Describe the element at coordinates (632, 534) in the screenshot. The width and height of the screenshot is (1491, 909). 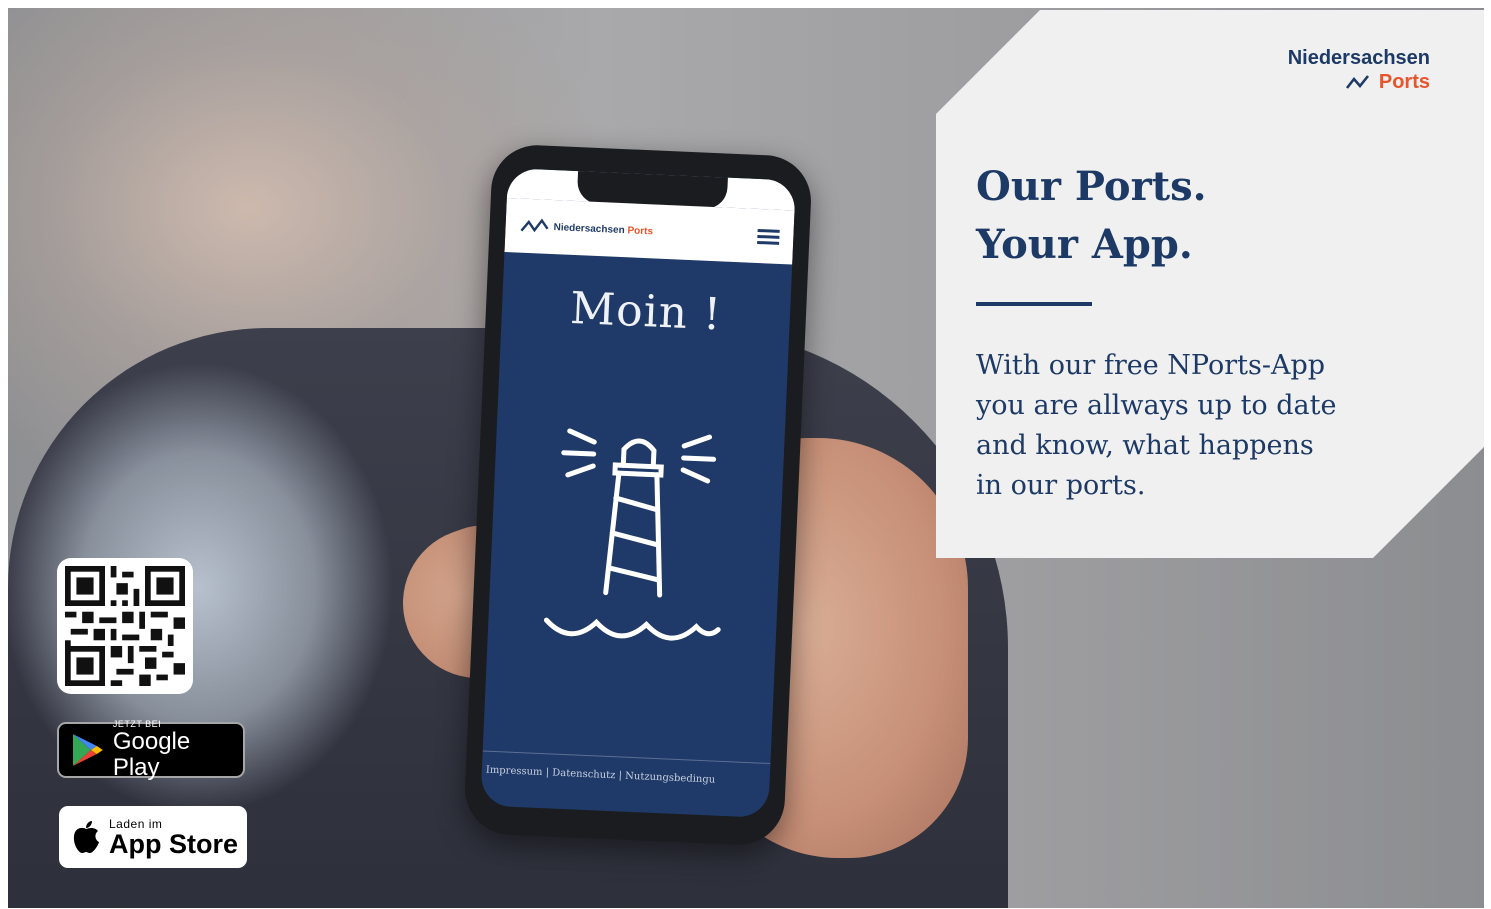
I see `lighthouse-icon` at that location.